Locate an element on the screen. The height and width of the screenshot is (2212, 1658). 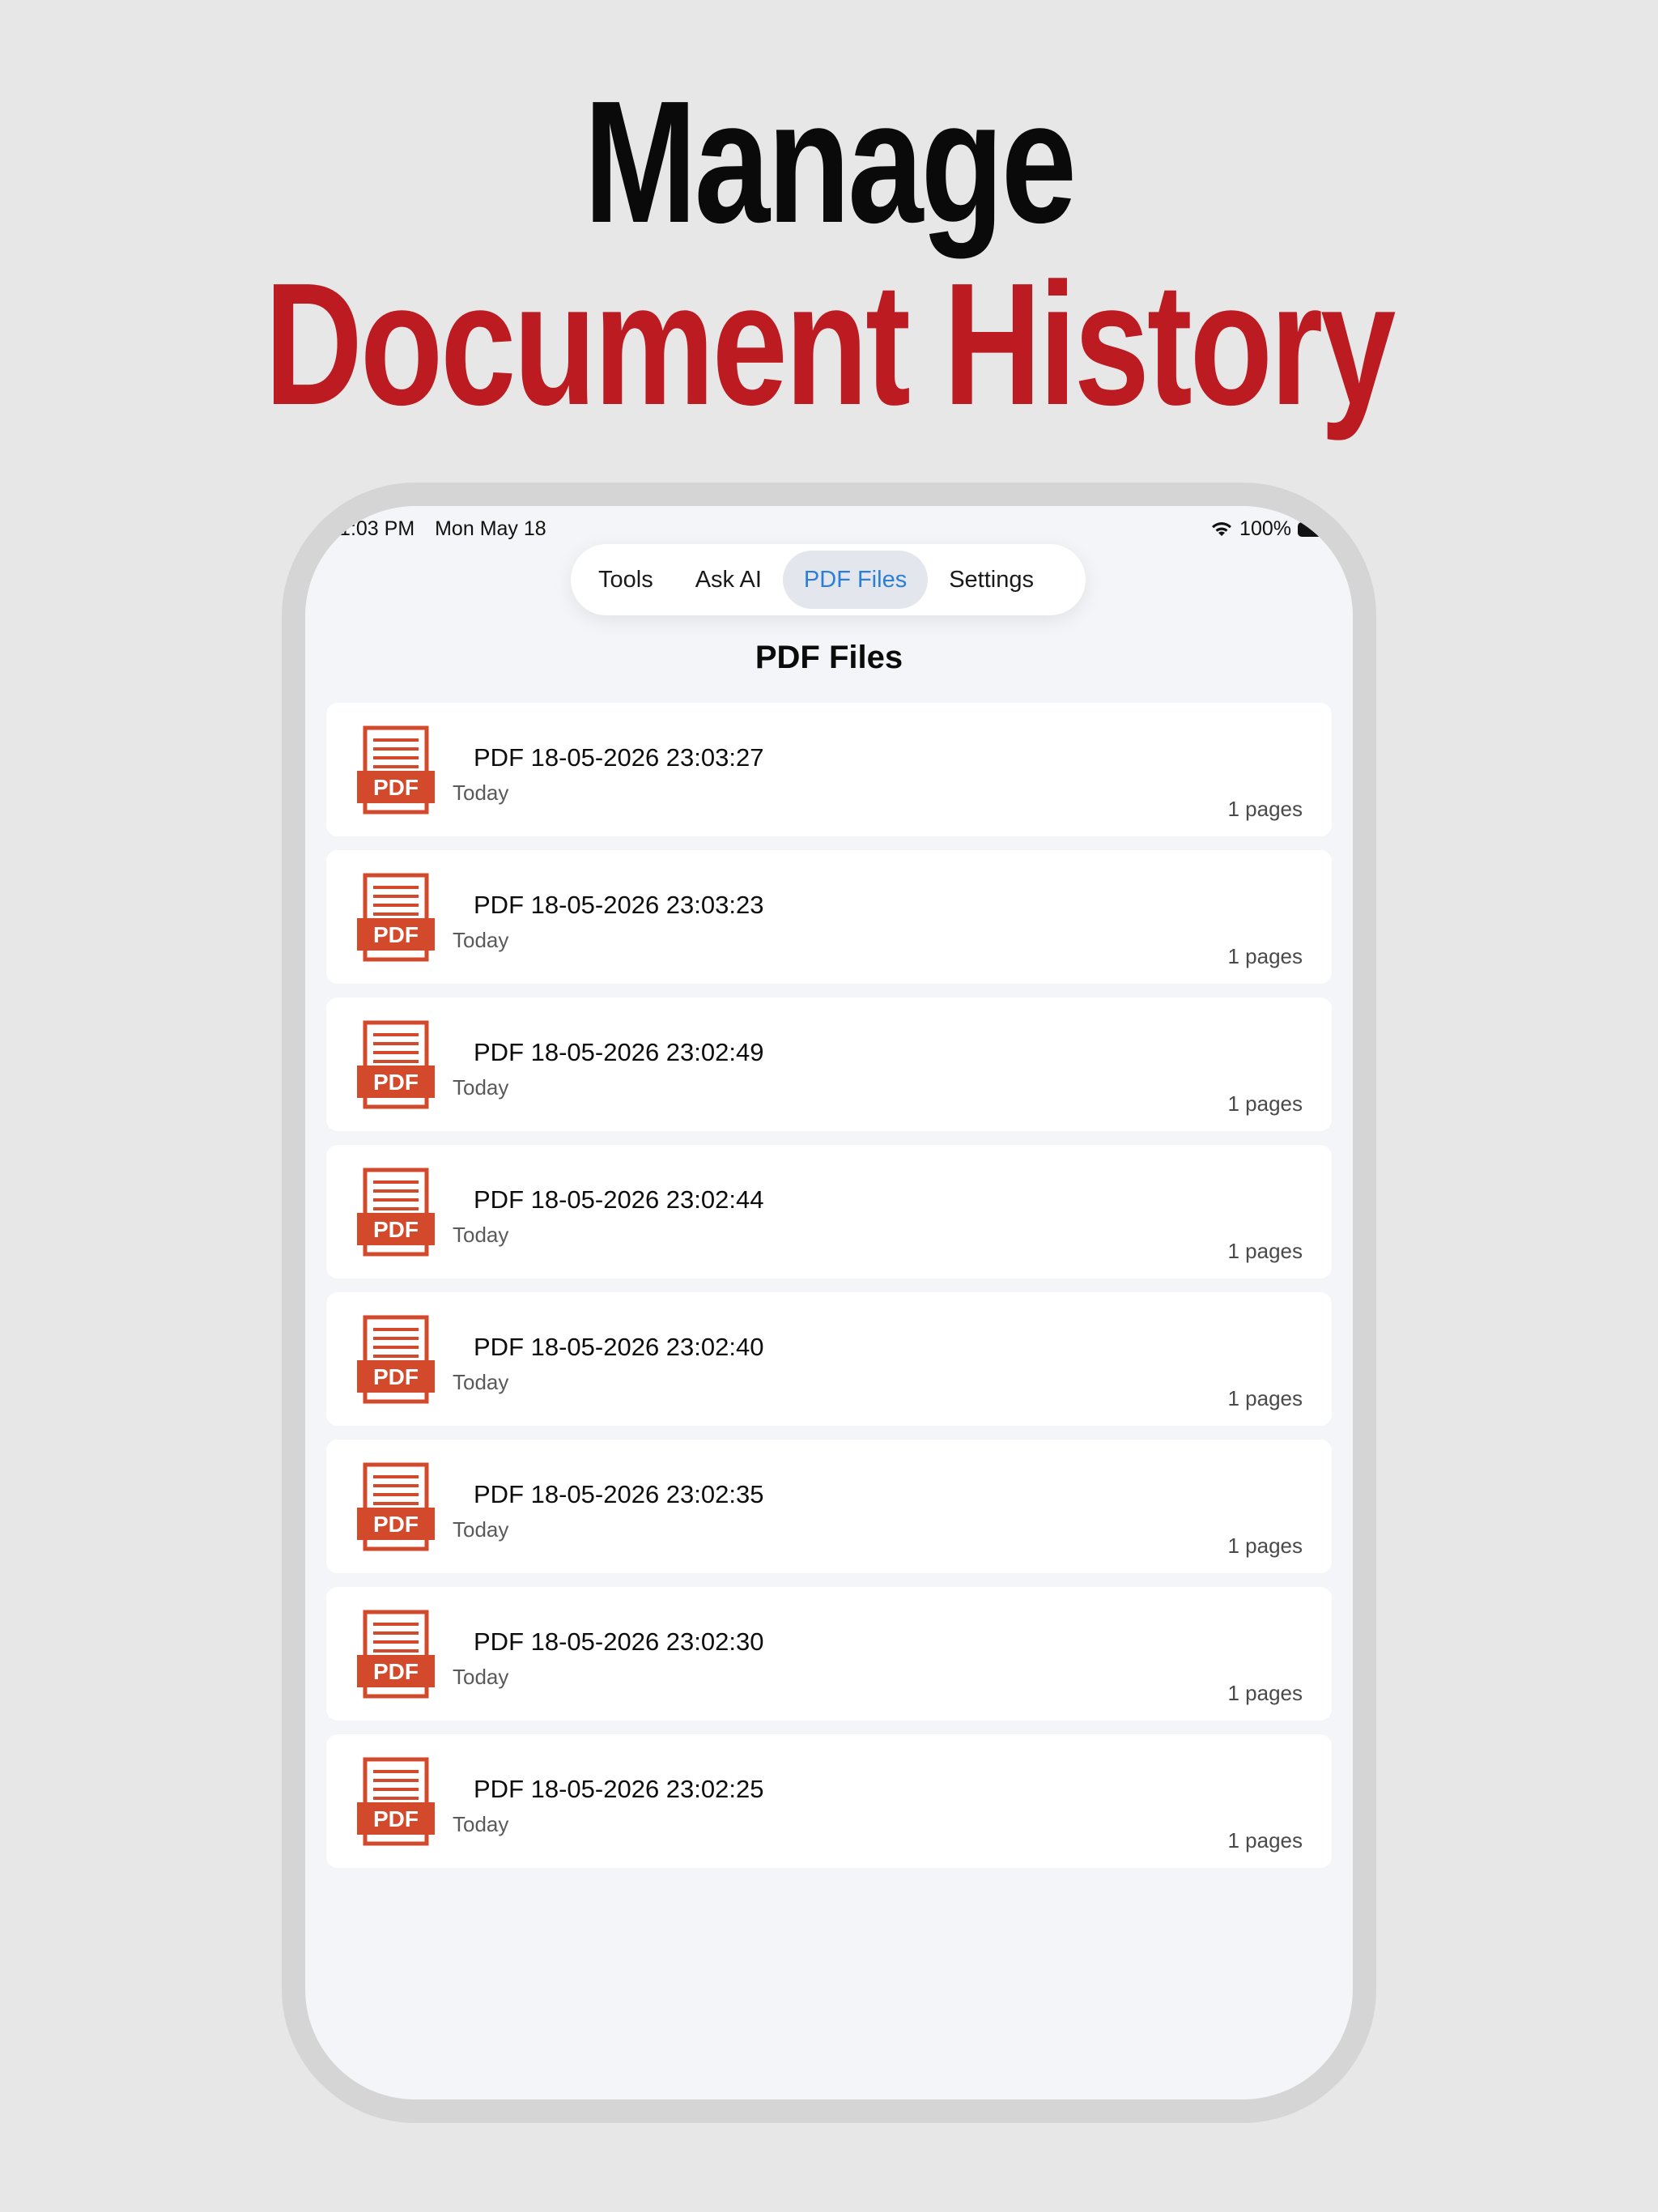
tab-settings: Settings is located at coordinates (991, 580).